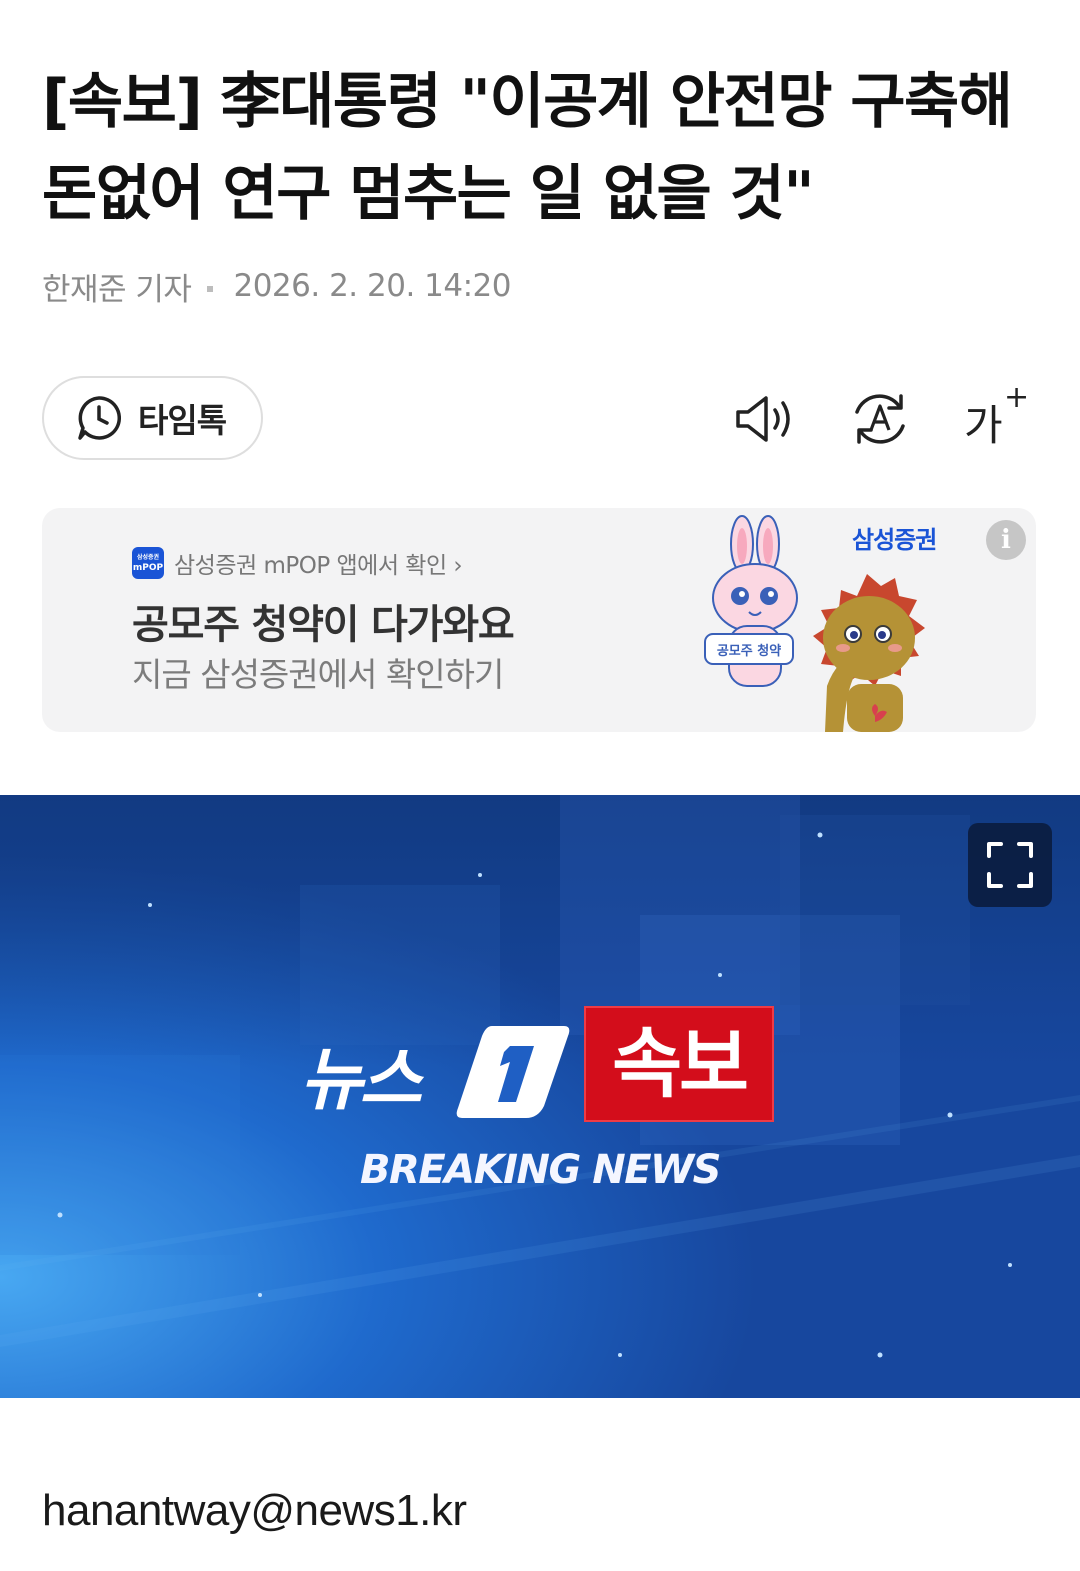 Image resolution: width=1080 pixels, height=1571 pixels. Describe the element at coordinates (894, 540) in the screenshot. I see `advertiser-logo: 삼성증권` at that location.